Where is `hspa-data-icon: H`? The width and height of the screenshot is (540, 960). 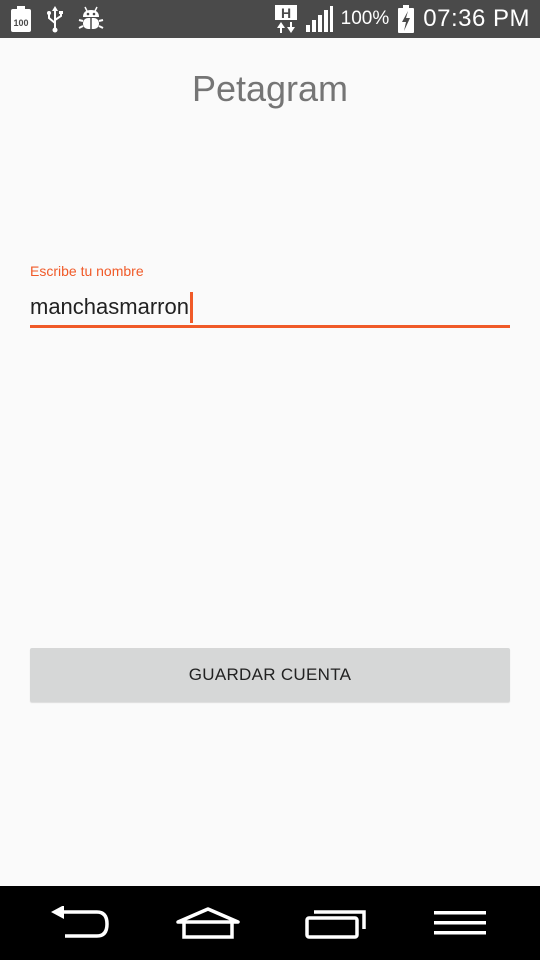 hspa-data-icon: H is located at coordinates (285, 19).